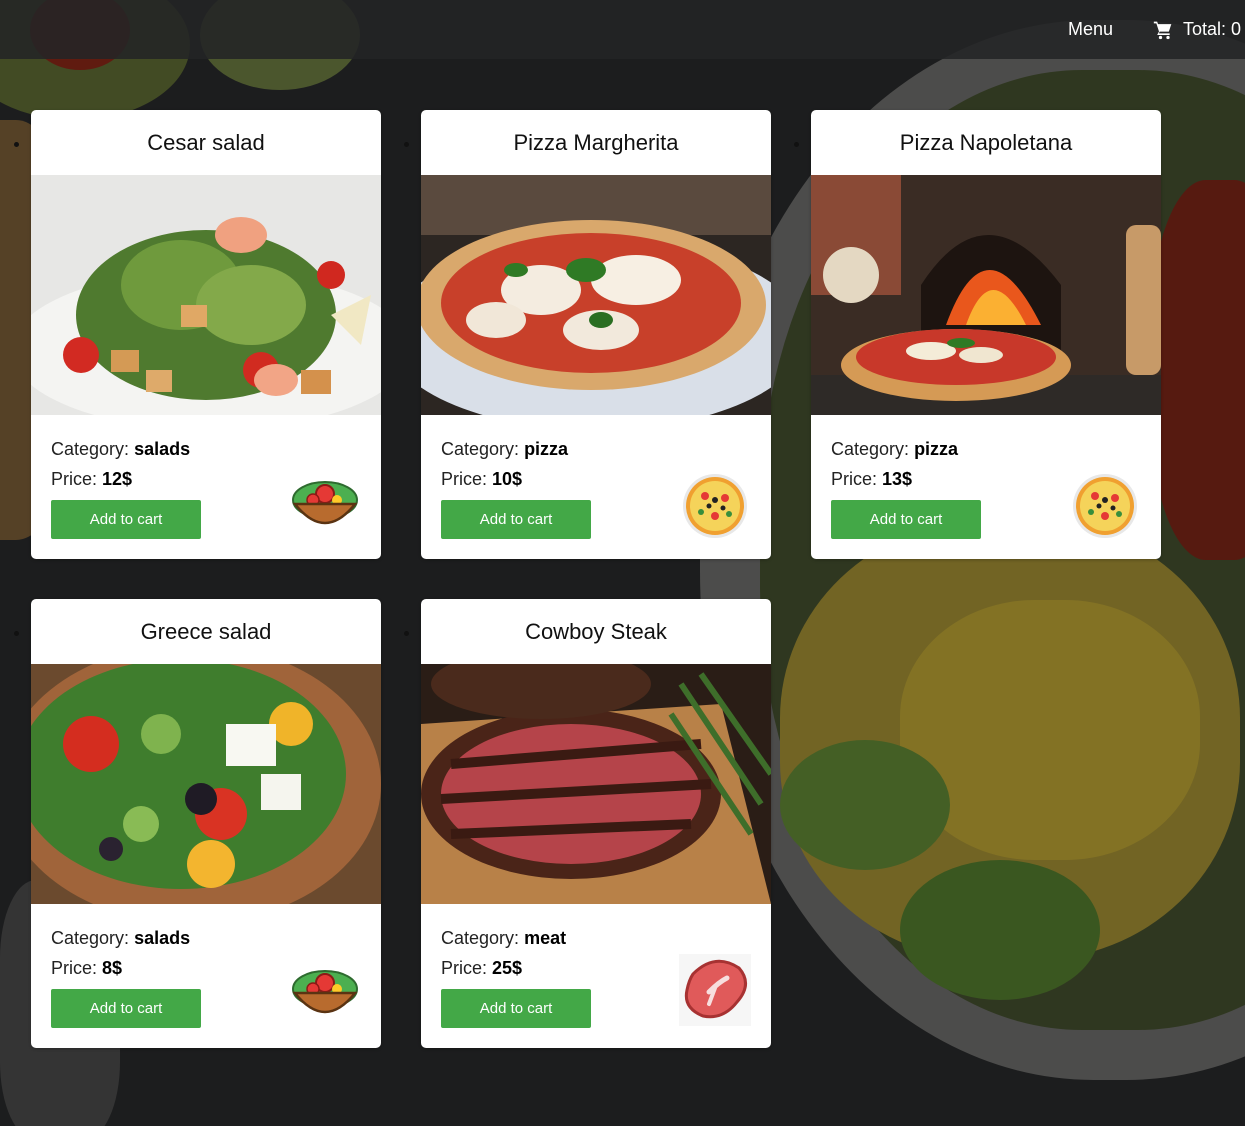 The height and width of the screenshot is (1126, 1245). What do you see at coordinates (1212, 29) in the screenshot?
I see `cart-total-label: Total: 0` at bounding box center [1212, 29].